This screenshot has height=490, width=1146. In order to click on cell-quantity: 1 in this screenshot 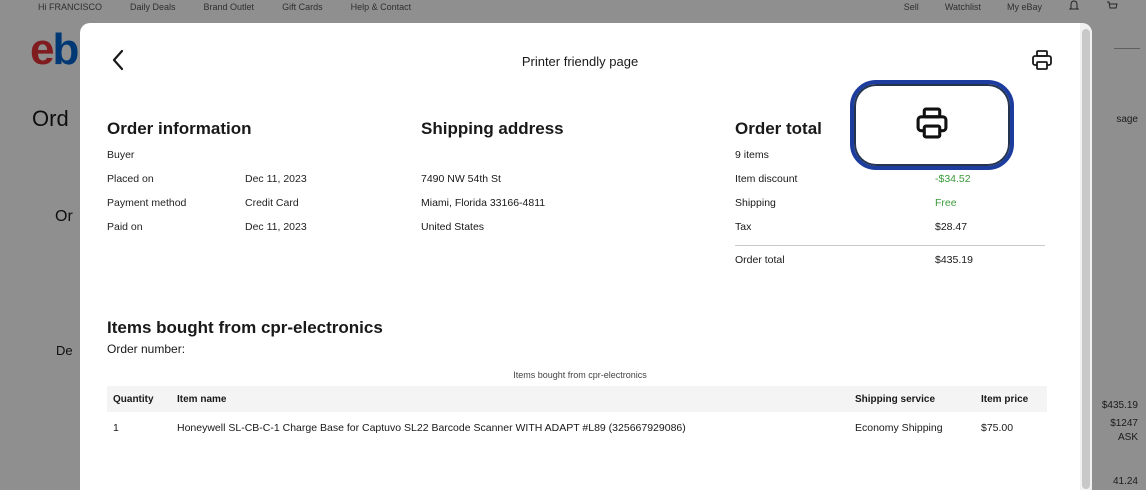, I will do `click(116, 428)`.